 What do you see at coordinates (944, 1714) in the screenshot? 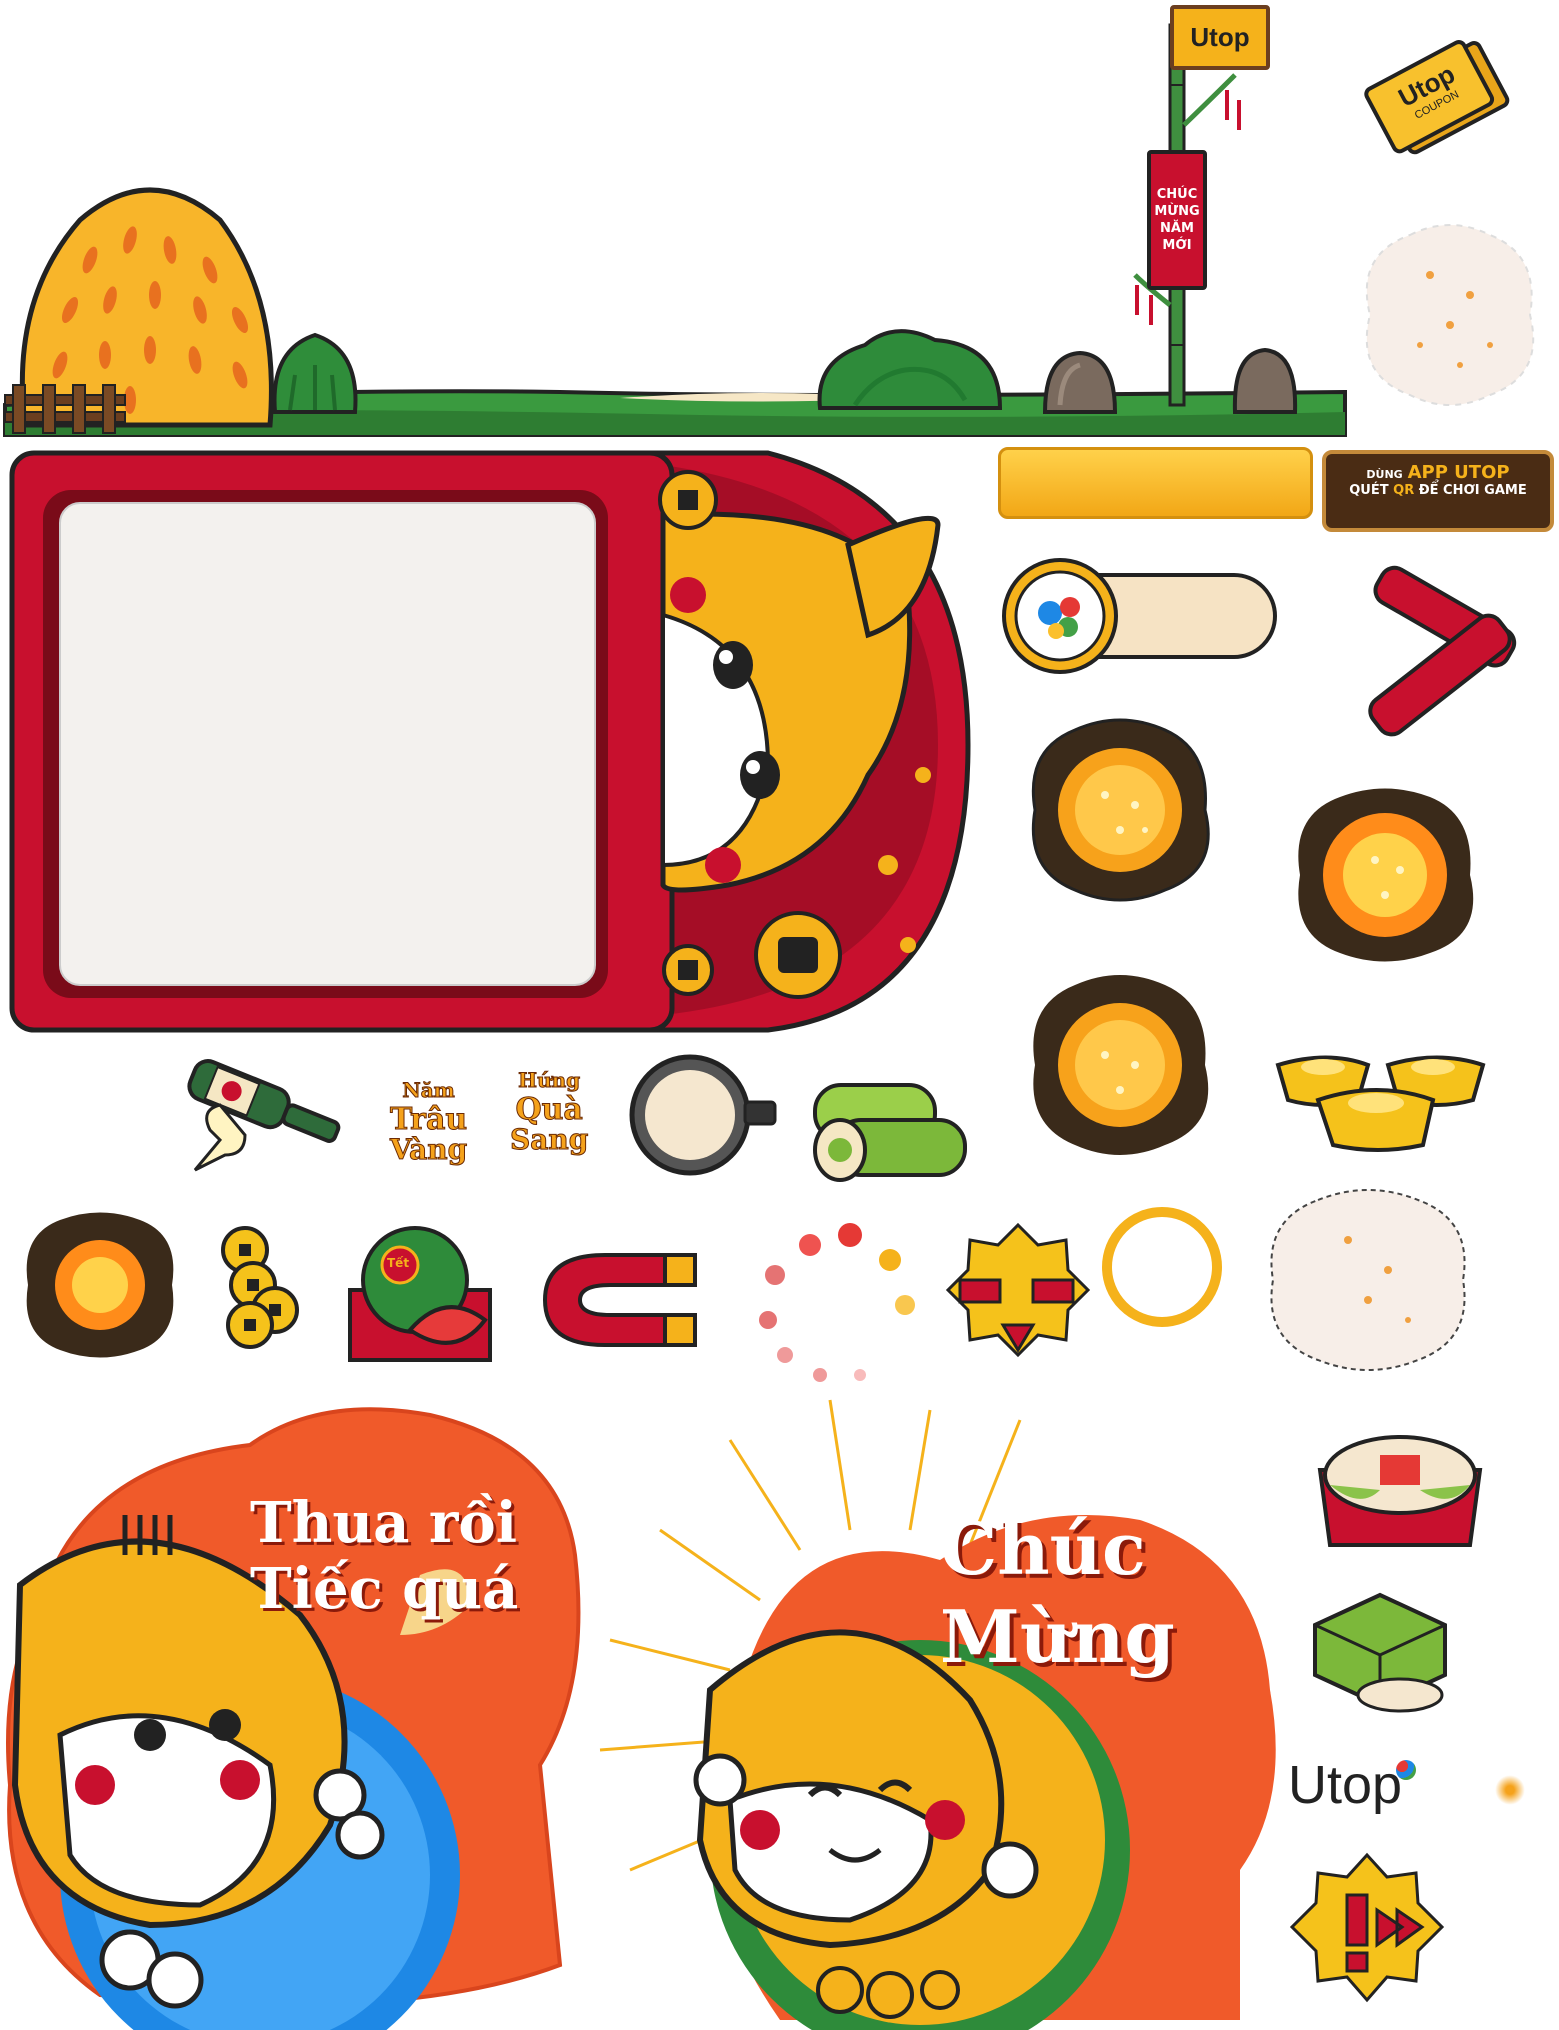
I see `win-panel: Chúc Mừng` at bounding box center [944, 1714].